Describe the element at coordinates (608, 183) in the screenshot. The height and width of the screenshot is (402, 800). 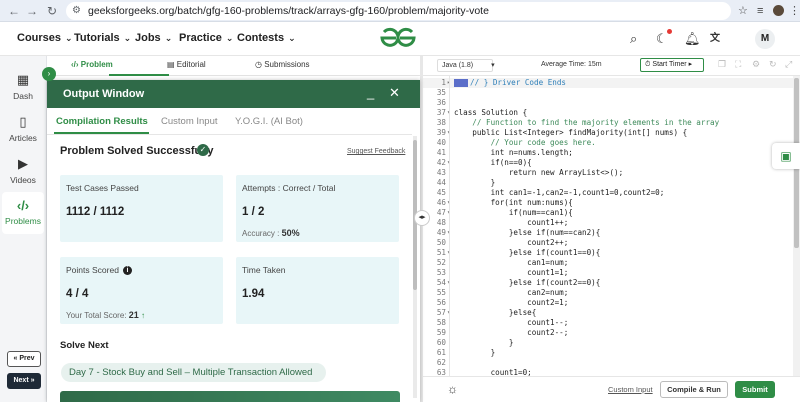
I see `code-line: 44 }` at that location.